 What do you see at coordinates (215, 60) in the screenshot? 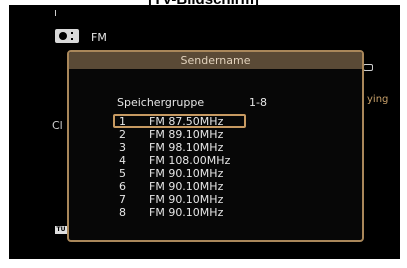
I see `dialog-title: Sendername` at bounding box center [215, 60].